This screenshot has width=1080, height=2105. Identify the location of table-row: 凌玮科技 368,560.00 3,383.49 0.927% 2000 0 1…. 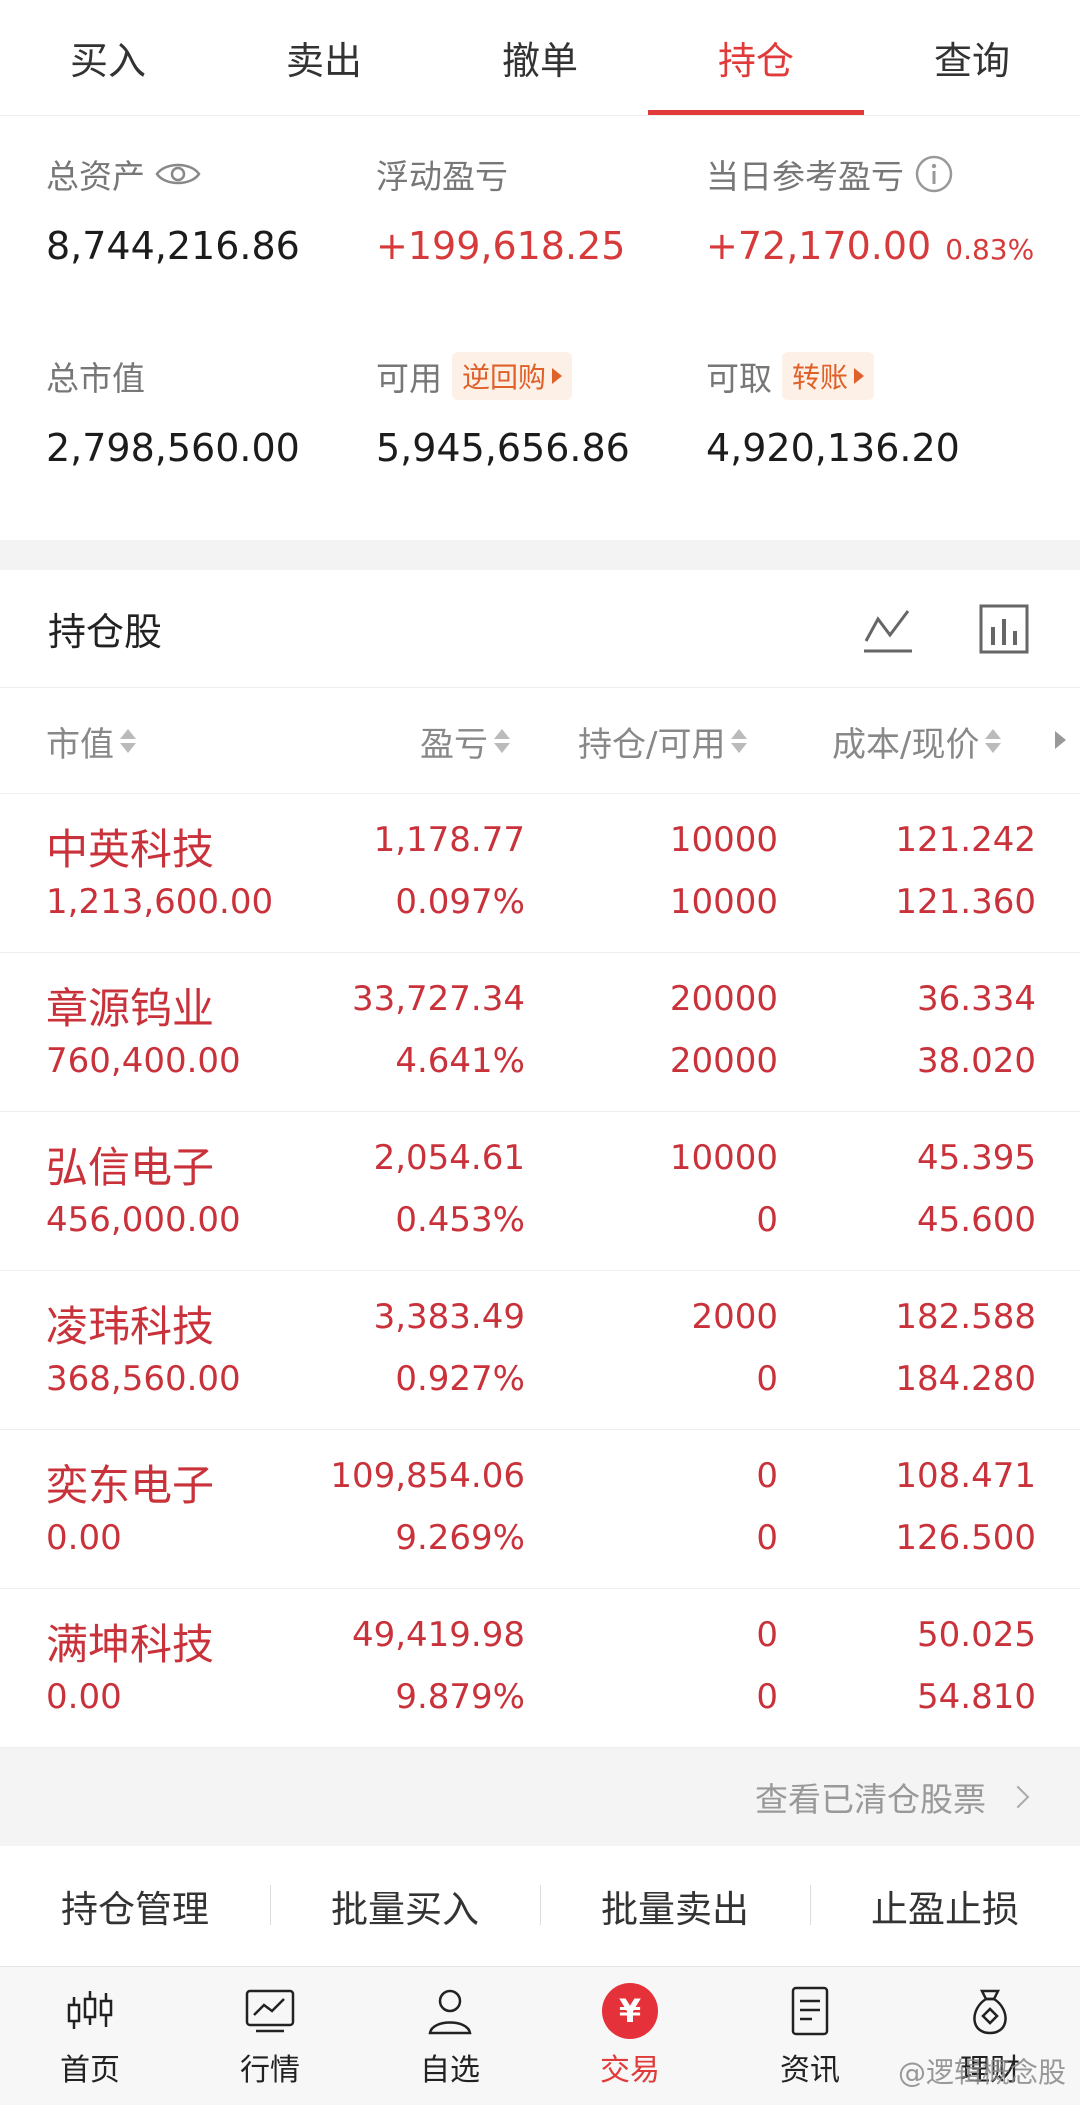
(540, 1350).